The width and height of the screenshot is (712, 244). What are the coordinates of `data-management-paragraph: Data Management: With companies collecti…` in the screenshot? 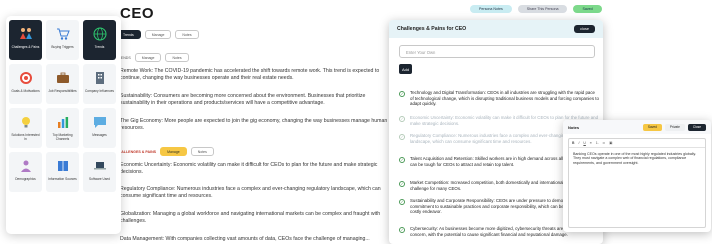 It's located at (245, 239).